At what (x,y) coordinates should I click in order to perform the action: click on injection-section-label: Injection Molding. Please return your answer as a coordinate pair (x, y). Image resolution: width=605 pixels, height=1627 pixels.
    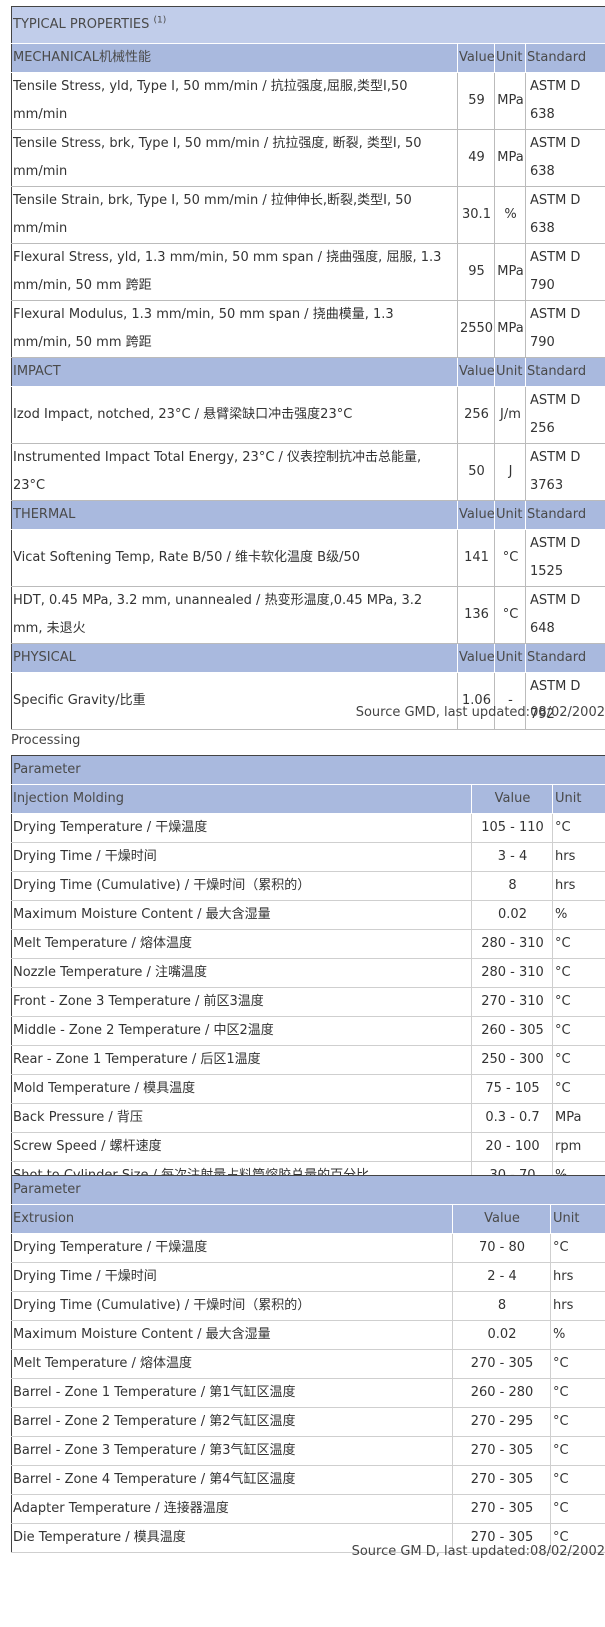
    Looking at the image, I should click on (241, 799).